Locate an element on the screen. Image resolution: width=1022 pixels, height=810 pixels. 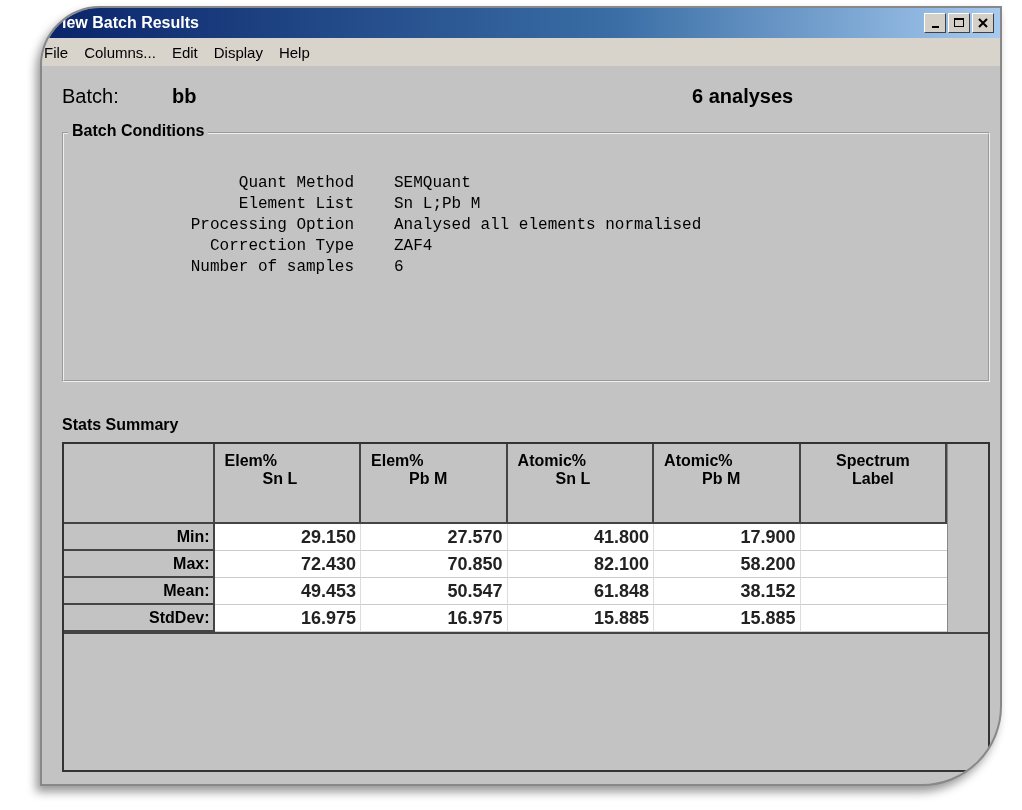
minimize-button is located at coordinates (935, 23).